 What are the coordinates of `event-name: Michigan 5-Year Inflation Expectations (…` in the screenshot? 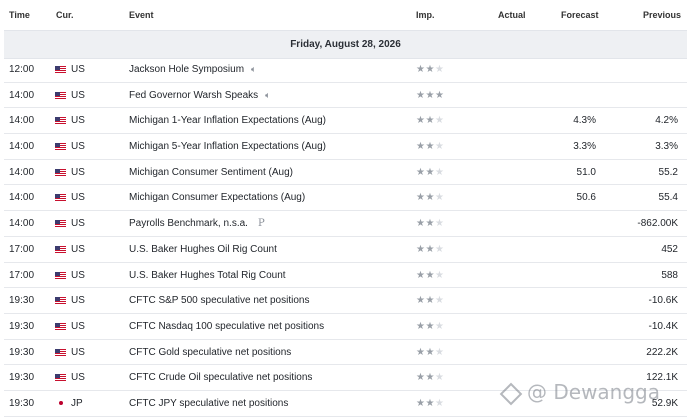 It's located at (227, 146).